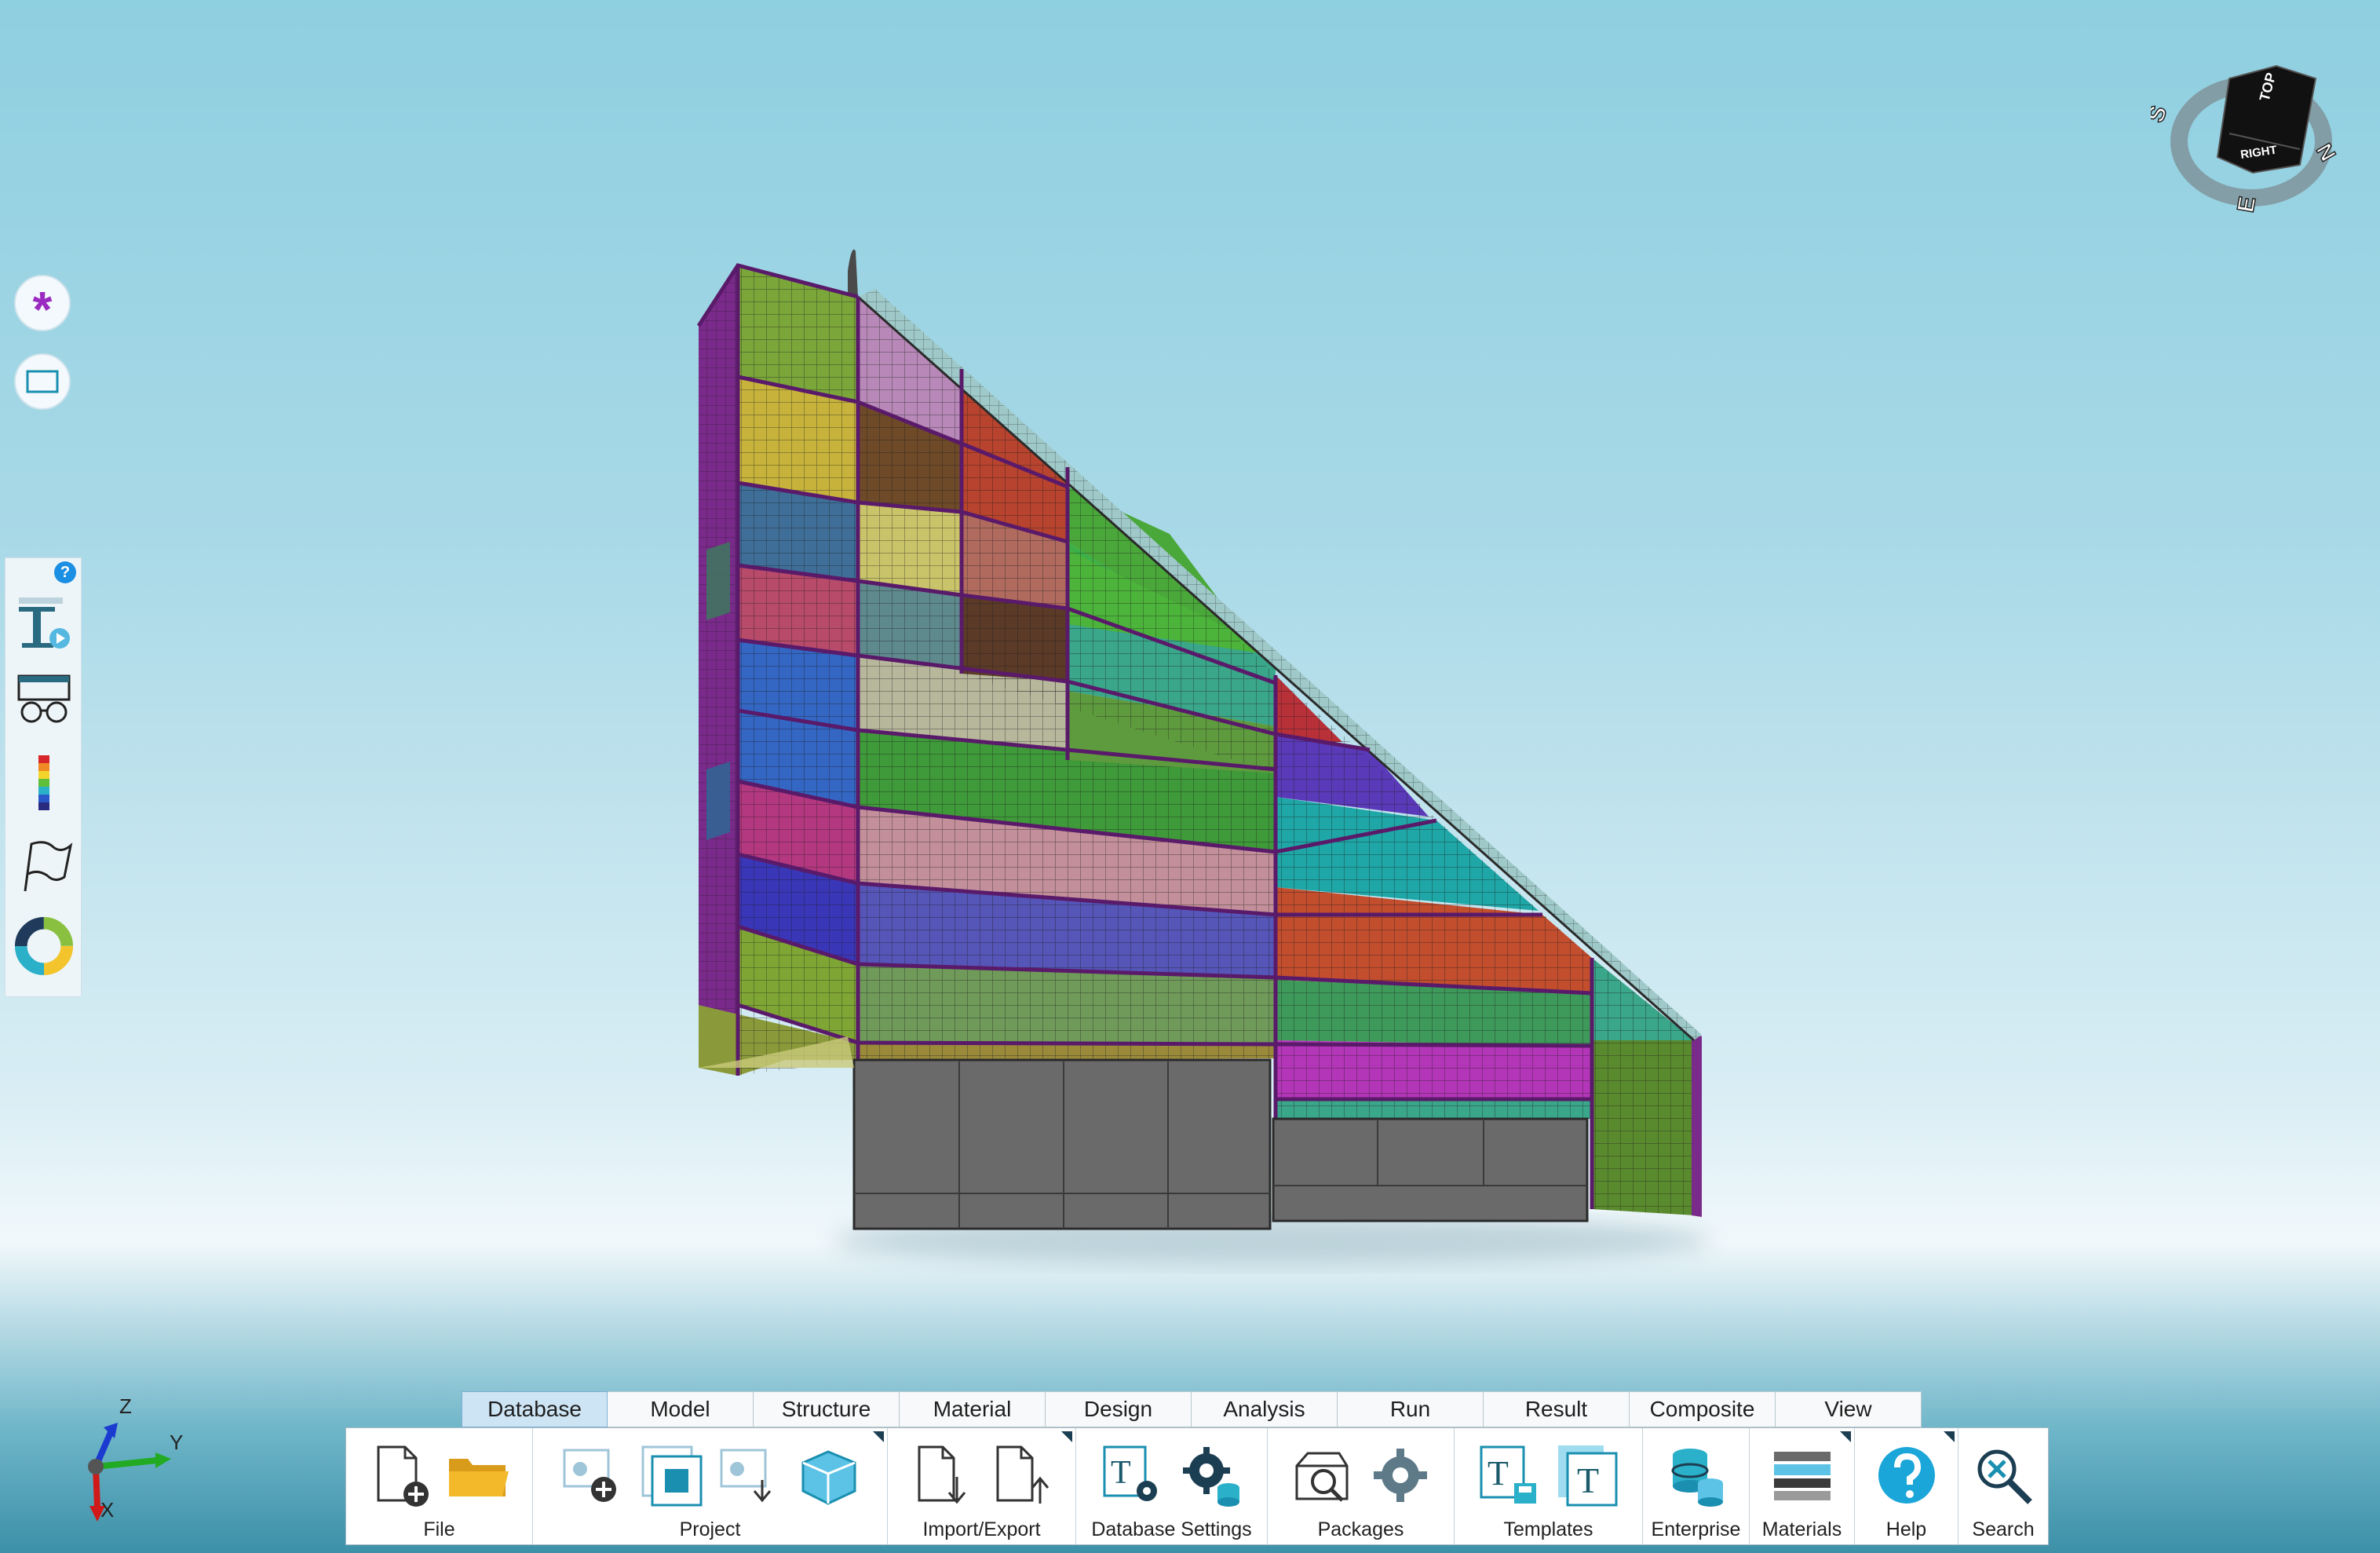  Describe the element at coordinates (1411, 1409) in the screenshot. I see `tab-run: Run` at that location.